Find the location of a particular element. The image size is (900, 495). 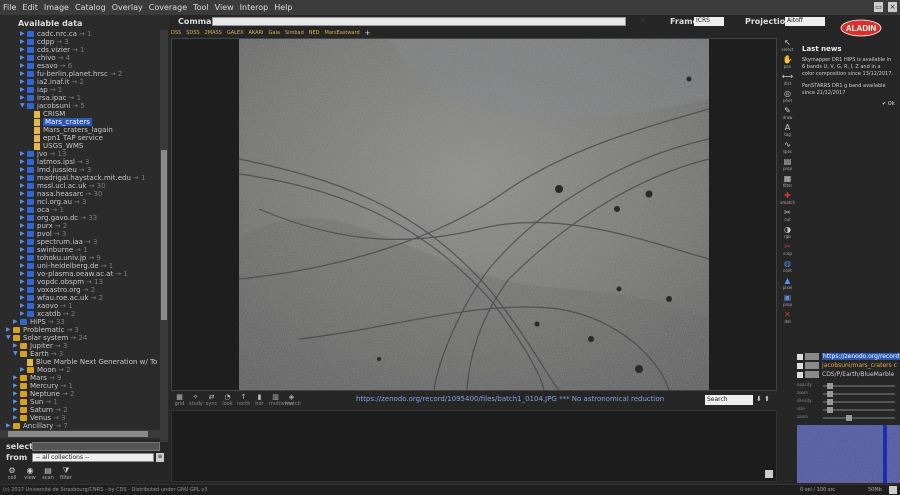

cut-tool-button: ✂ cut is located at coordinates (787, 215).